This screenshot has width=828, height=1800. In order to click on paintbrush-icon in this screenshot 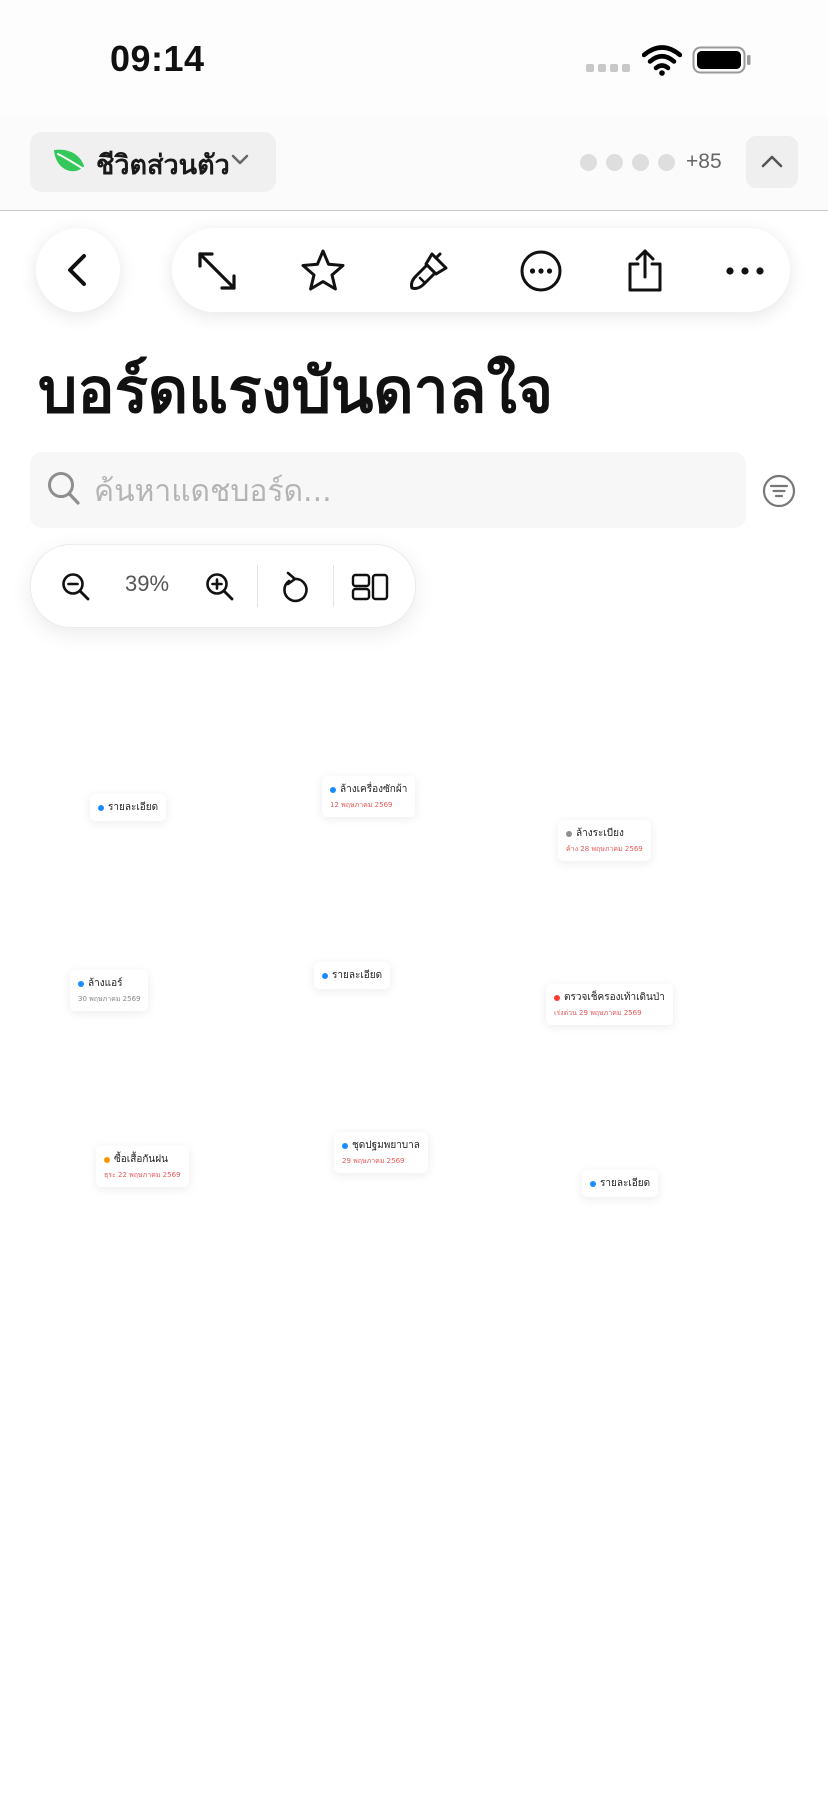, I will do `click(429, 271)`.